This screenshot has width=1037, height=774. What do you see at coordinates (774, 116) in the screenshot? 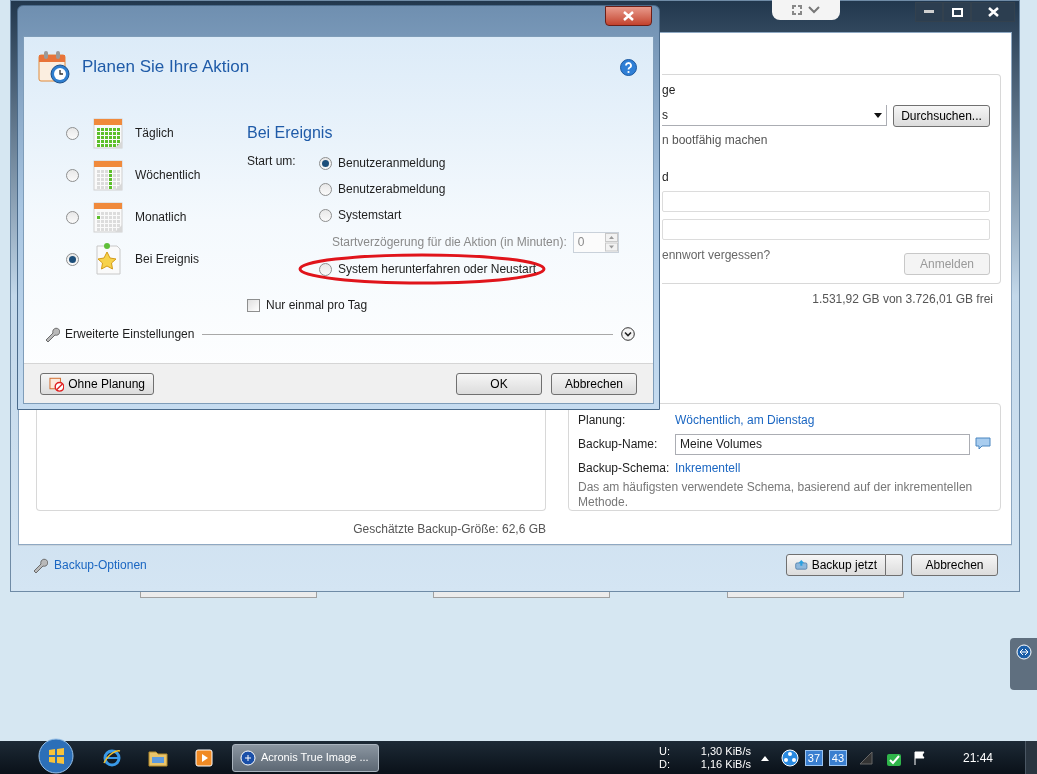
I see `location-dropdown: s` at bounding box center [774, 116].